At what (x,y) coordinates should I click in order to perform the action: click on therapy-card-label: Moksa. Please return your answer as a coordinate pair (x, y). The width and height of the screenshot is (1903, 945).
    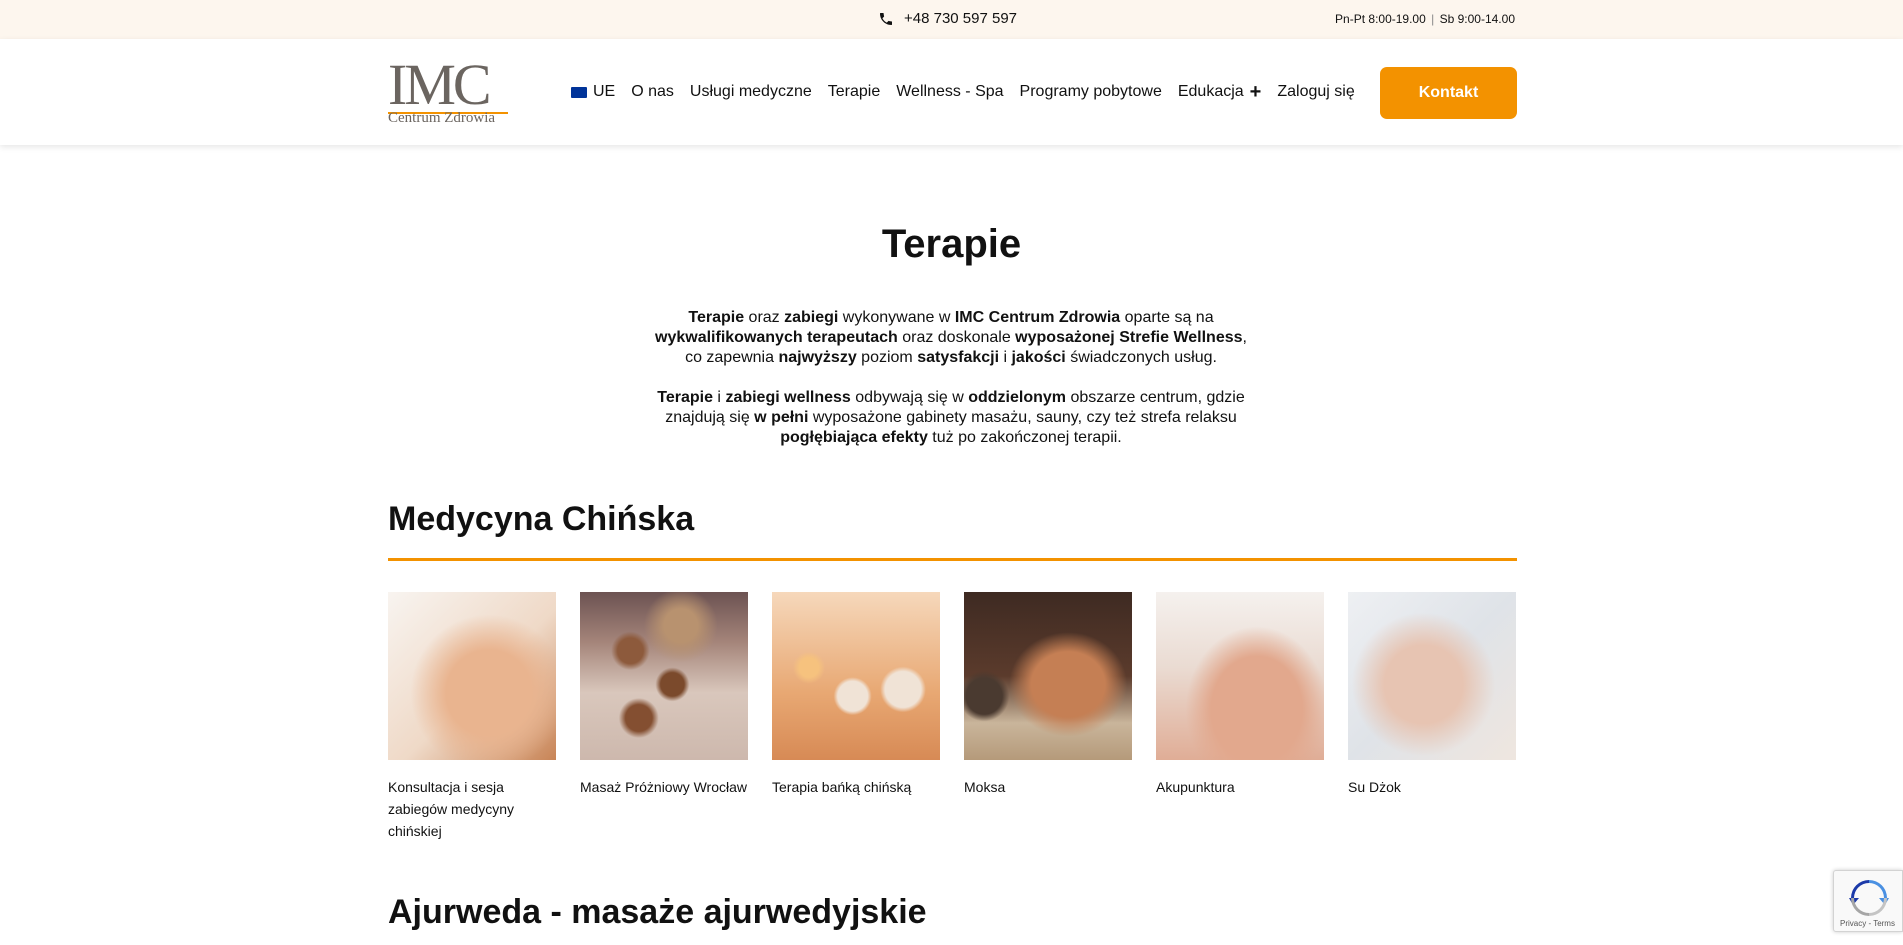
    Looking at the image, I should click on (1048, 787).